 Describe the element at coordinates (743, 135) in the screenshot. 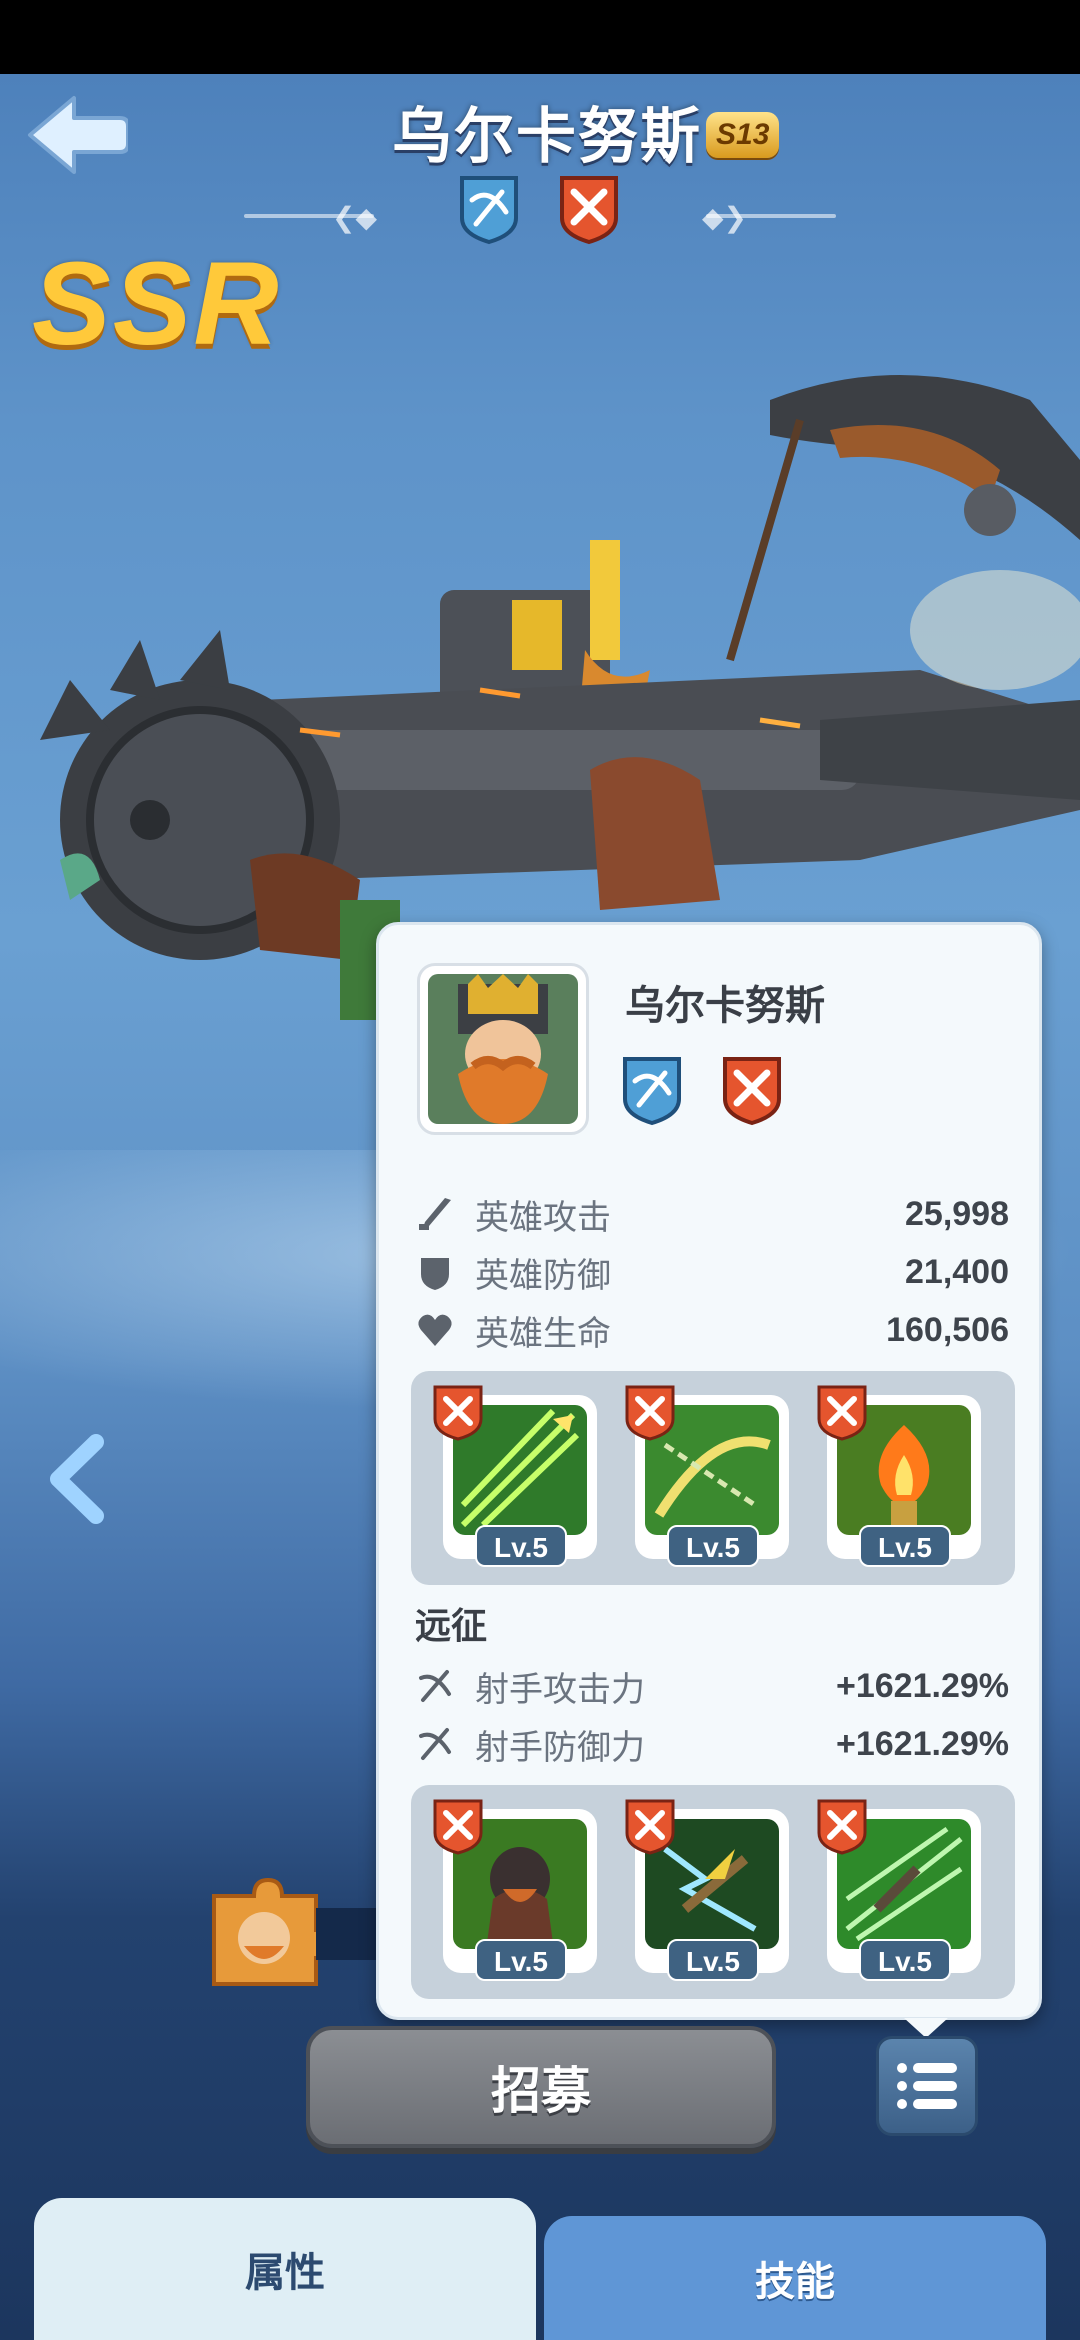

I see `star-level-badge: S13` at that location.